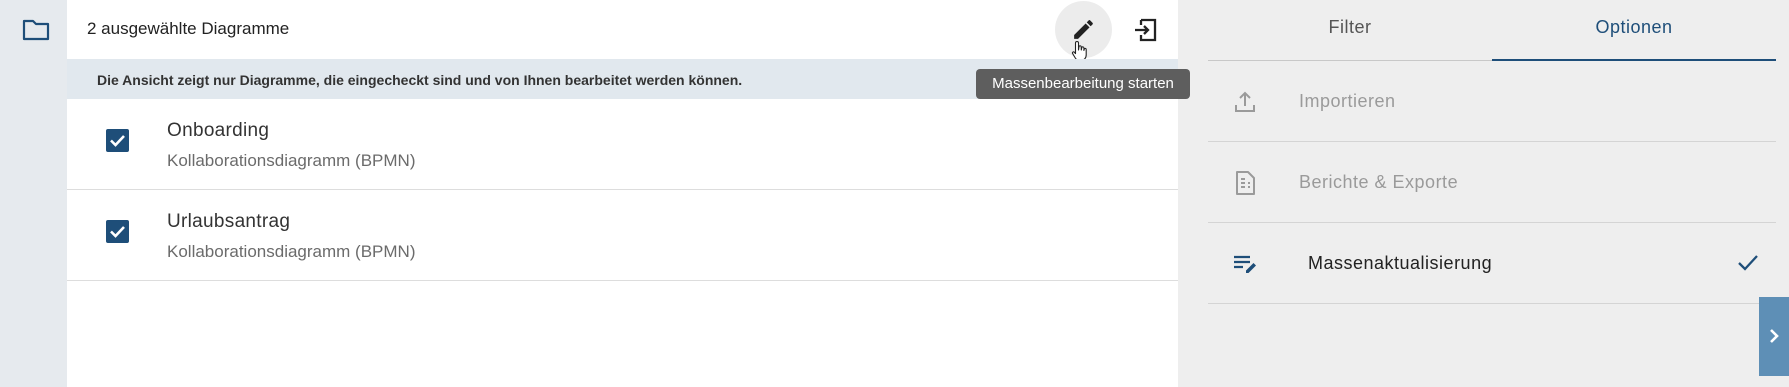  I want to click on item-title: Urlaubsantrag, so click(229, 221).